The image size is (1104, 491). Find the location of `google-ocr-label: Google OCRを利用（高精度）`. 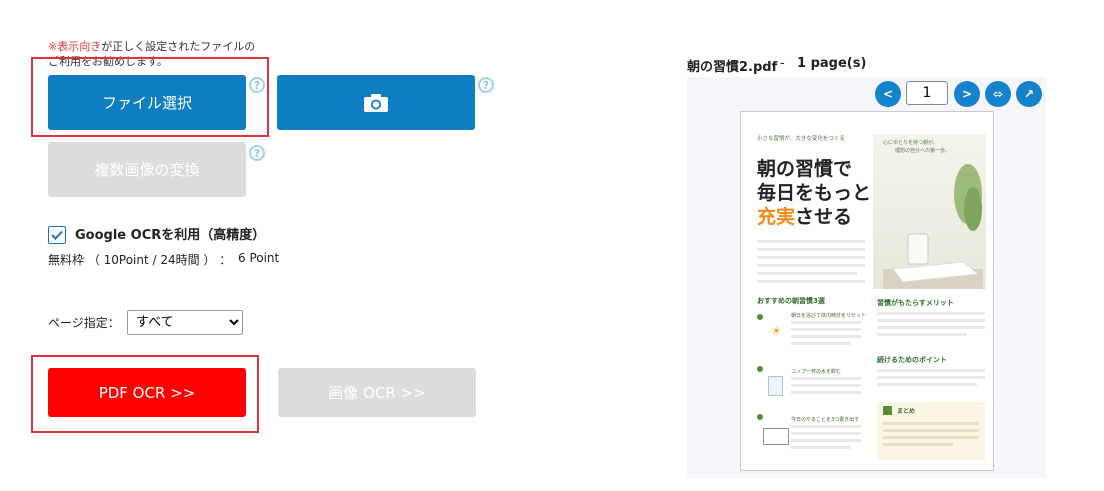

google-ocr-label: Google OCRを利用（高精度） is located at coordinates (170, 235).